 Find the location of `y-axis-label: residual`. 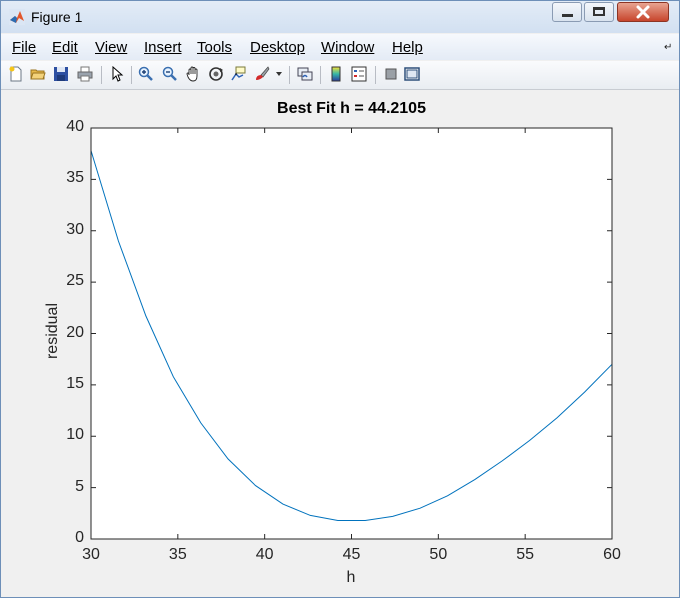

y-axis-label: residual is located at coordinates (52, 331).